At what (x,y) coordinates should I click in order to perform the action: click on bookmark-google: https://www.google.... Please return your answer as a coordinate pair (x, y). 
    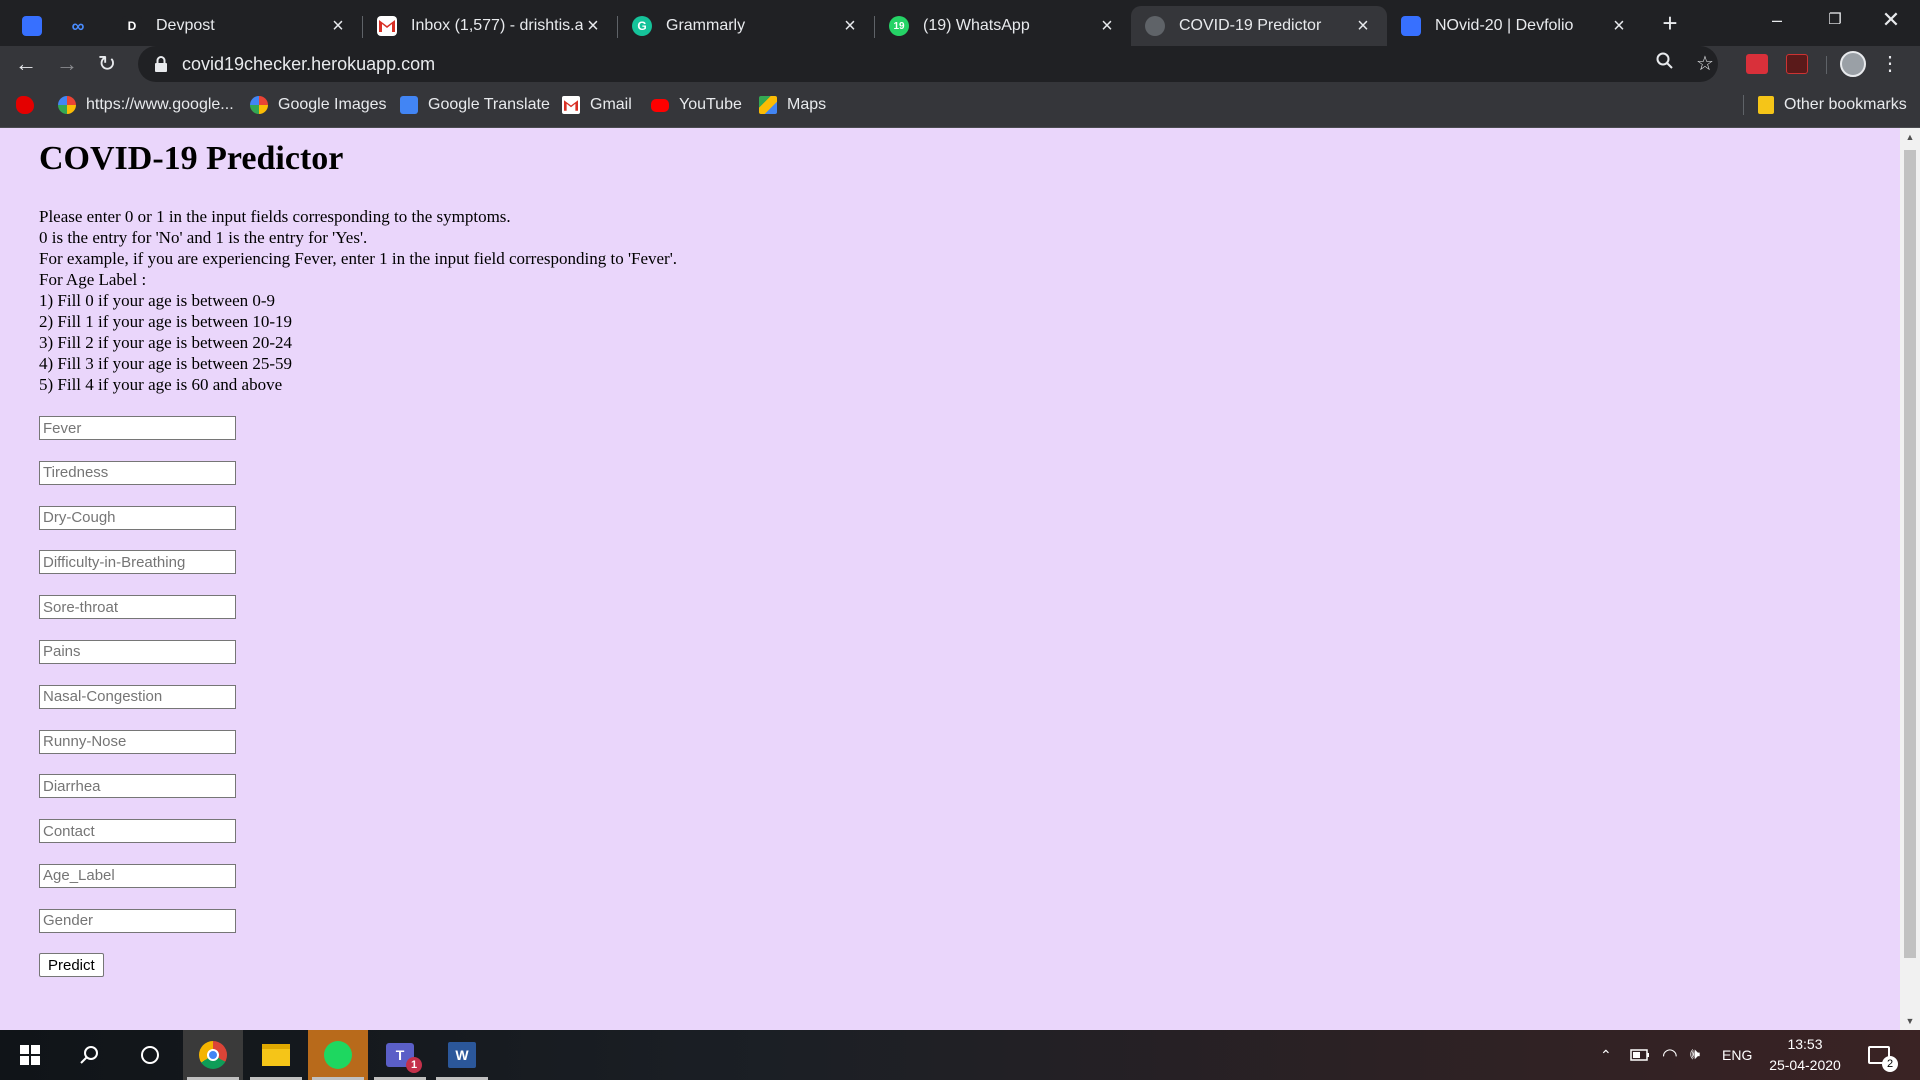
    Looking at the image, I should click on (146, 105).